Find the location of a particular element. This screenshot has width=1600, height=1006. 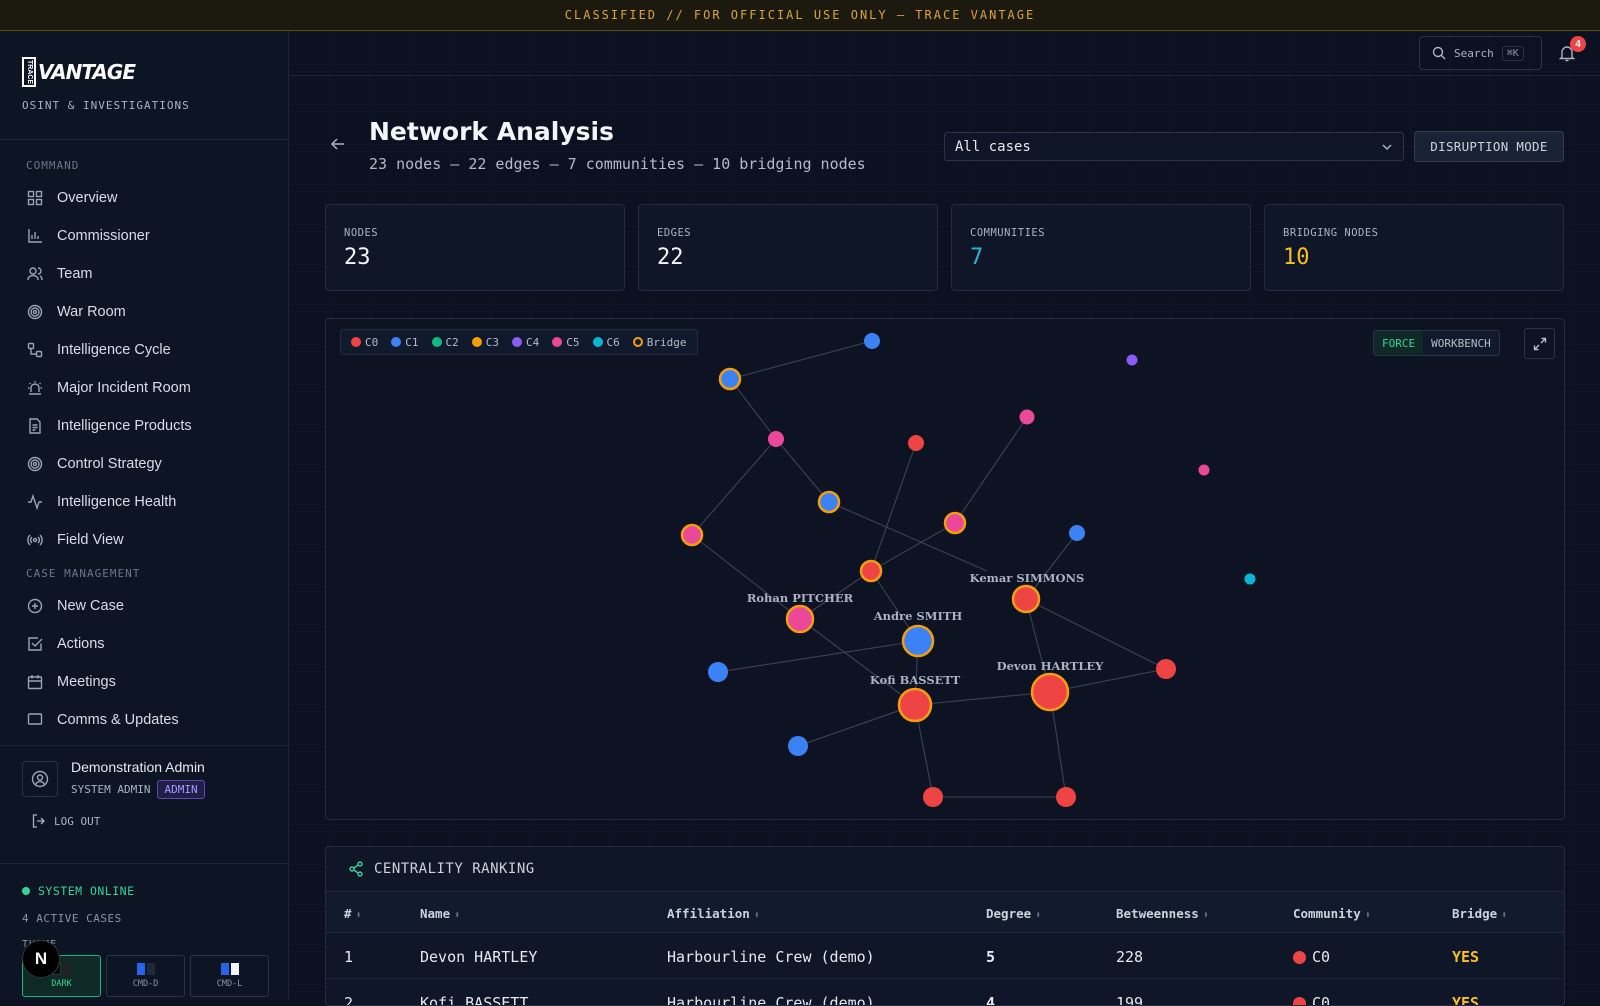

theme-cmd-l-button: CMD-L is located at coordinates (229, 976).